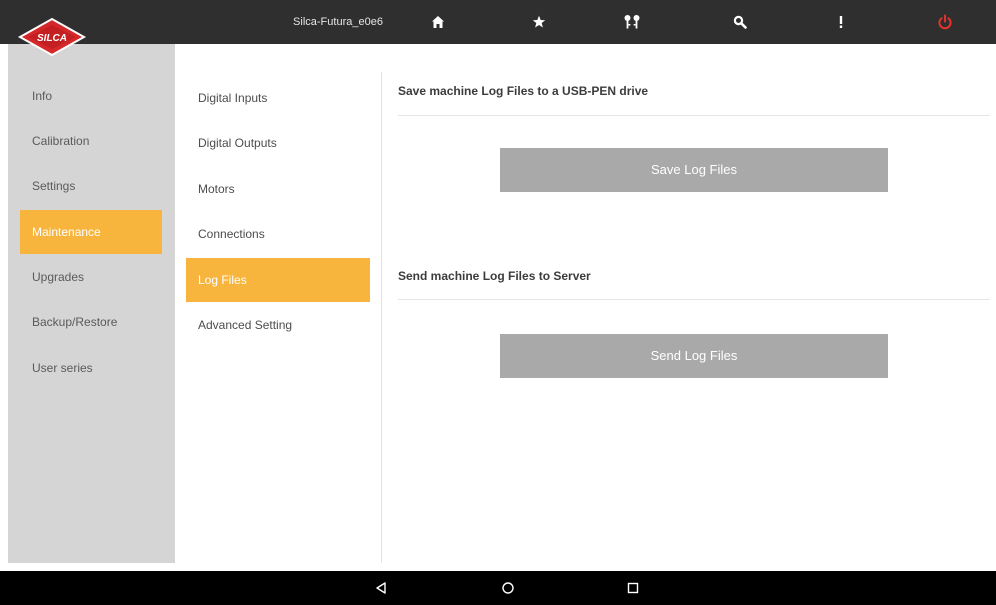 The width and height of the screenshot is (996, 605). I want to click on top-bar: Silca-Futura_e0e6, so click(498, 22).